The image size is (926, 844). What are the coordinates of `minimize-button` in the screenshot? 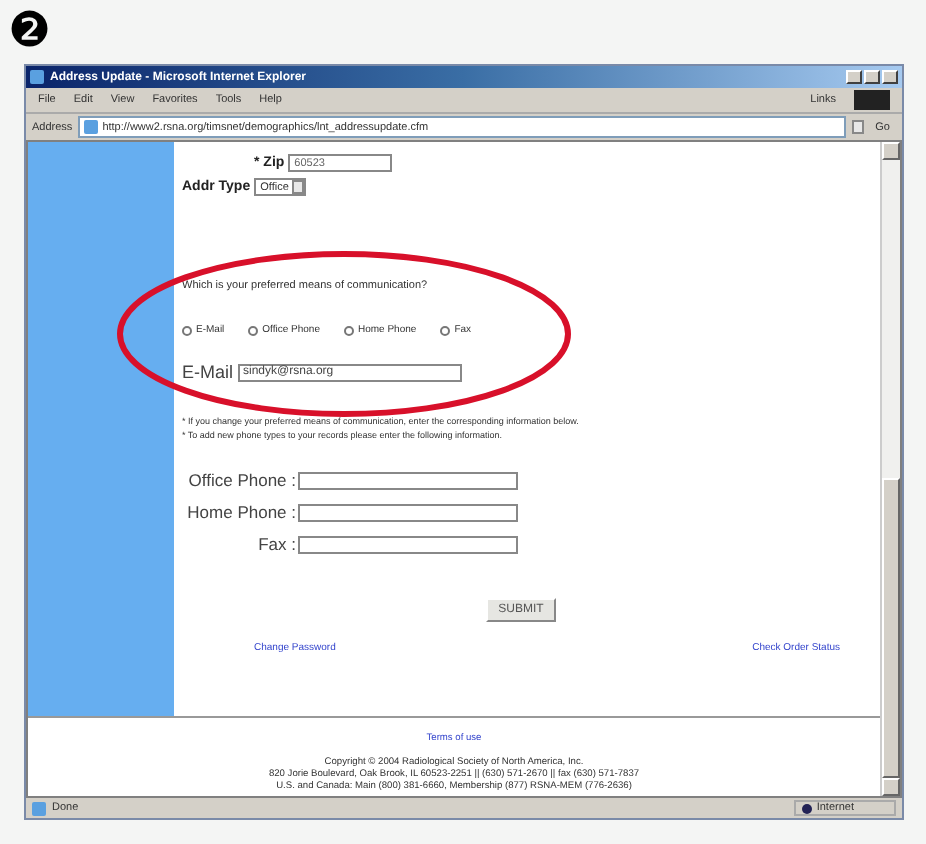 It's located at (854, 77).